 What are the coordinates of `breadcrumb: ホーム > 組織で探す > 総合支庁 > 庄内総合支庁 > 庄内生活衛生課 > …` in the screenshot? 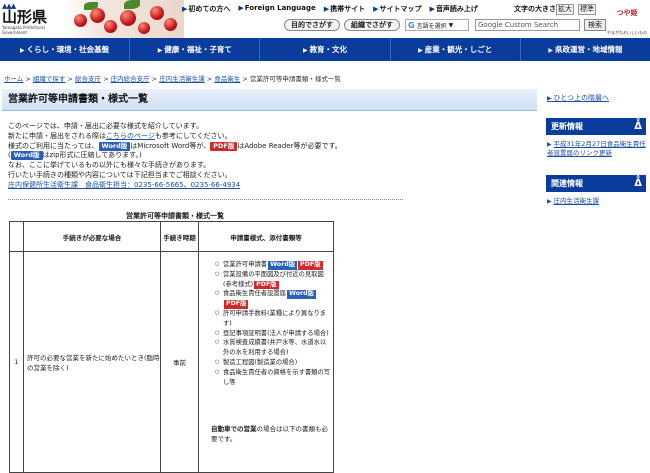 It's located at (172, 79).